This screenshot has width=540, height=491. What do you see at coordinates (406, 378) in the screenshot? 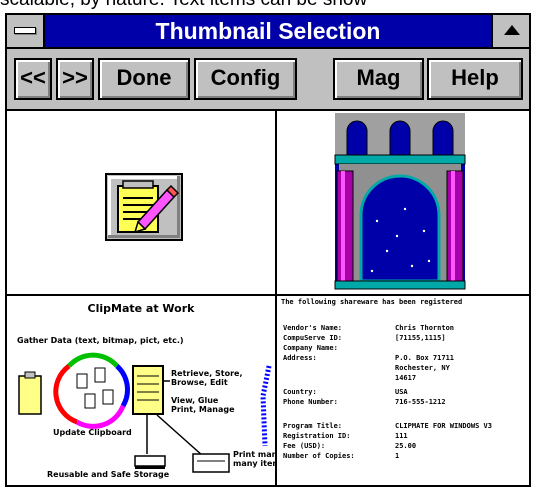
I see `form-row-value: 14617` at bounding box center [406, 378].